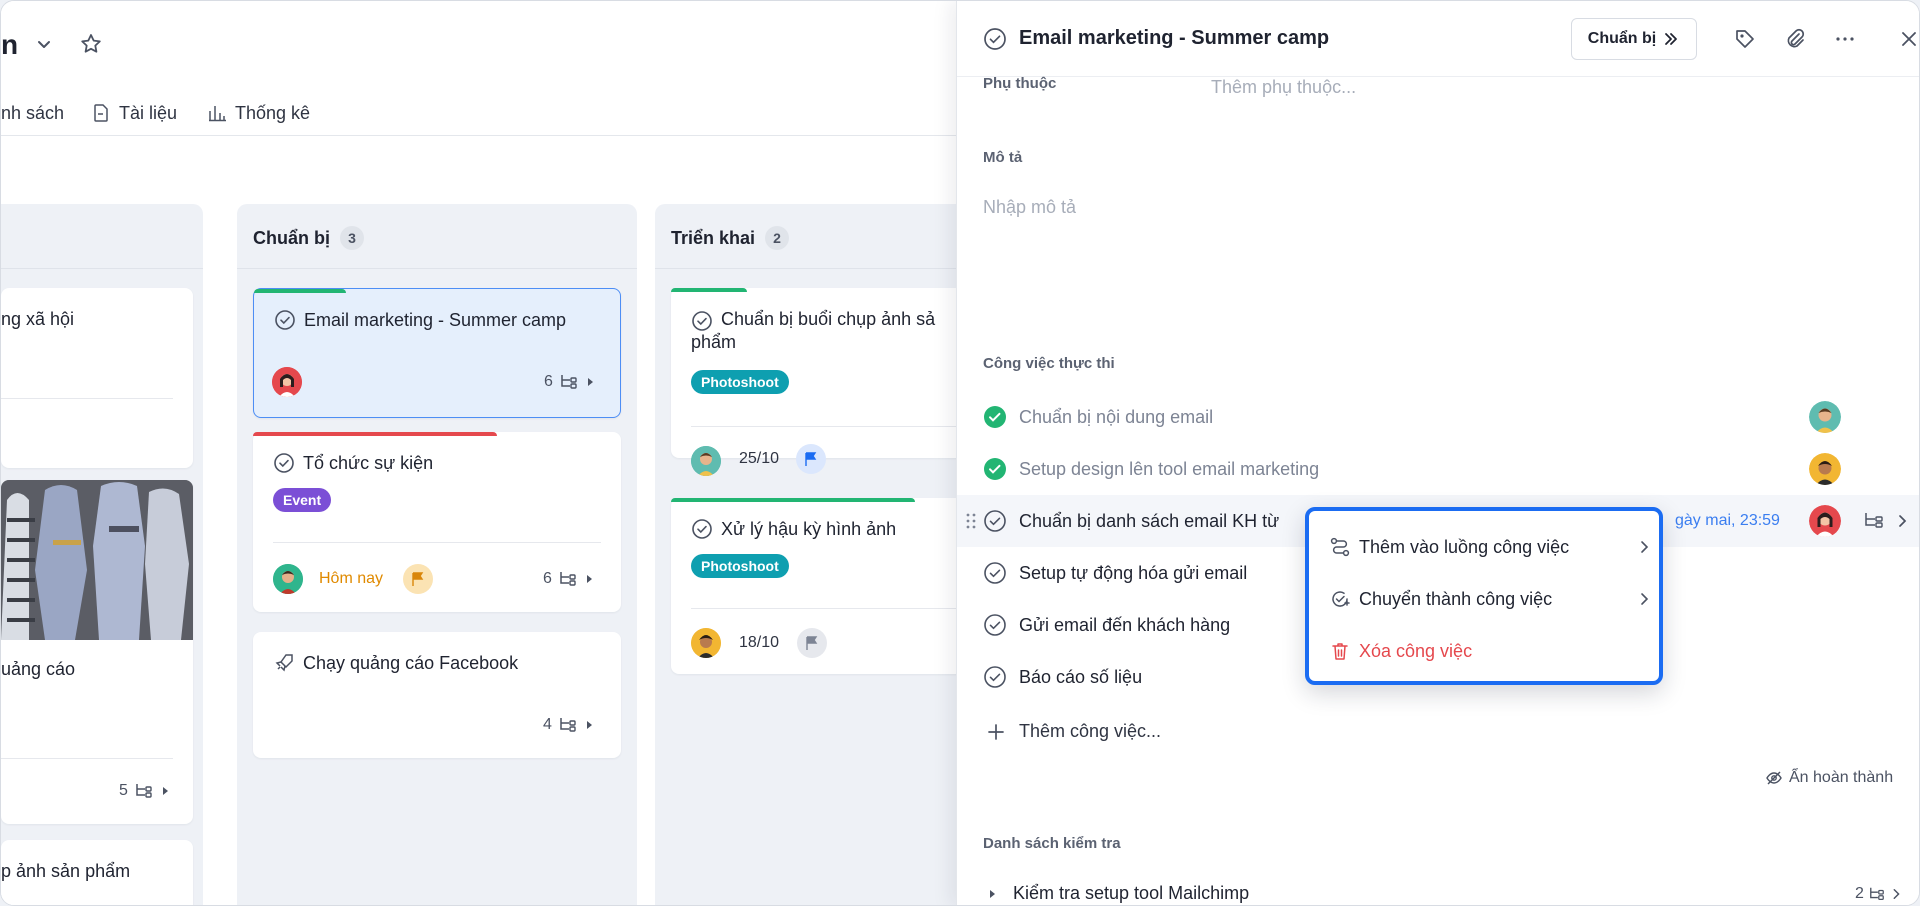 The width and height of the screenshot is (1920, 906). I want to click on project-title: n, so click(9, 45).